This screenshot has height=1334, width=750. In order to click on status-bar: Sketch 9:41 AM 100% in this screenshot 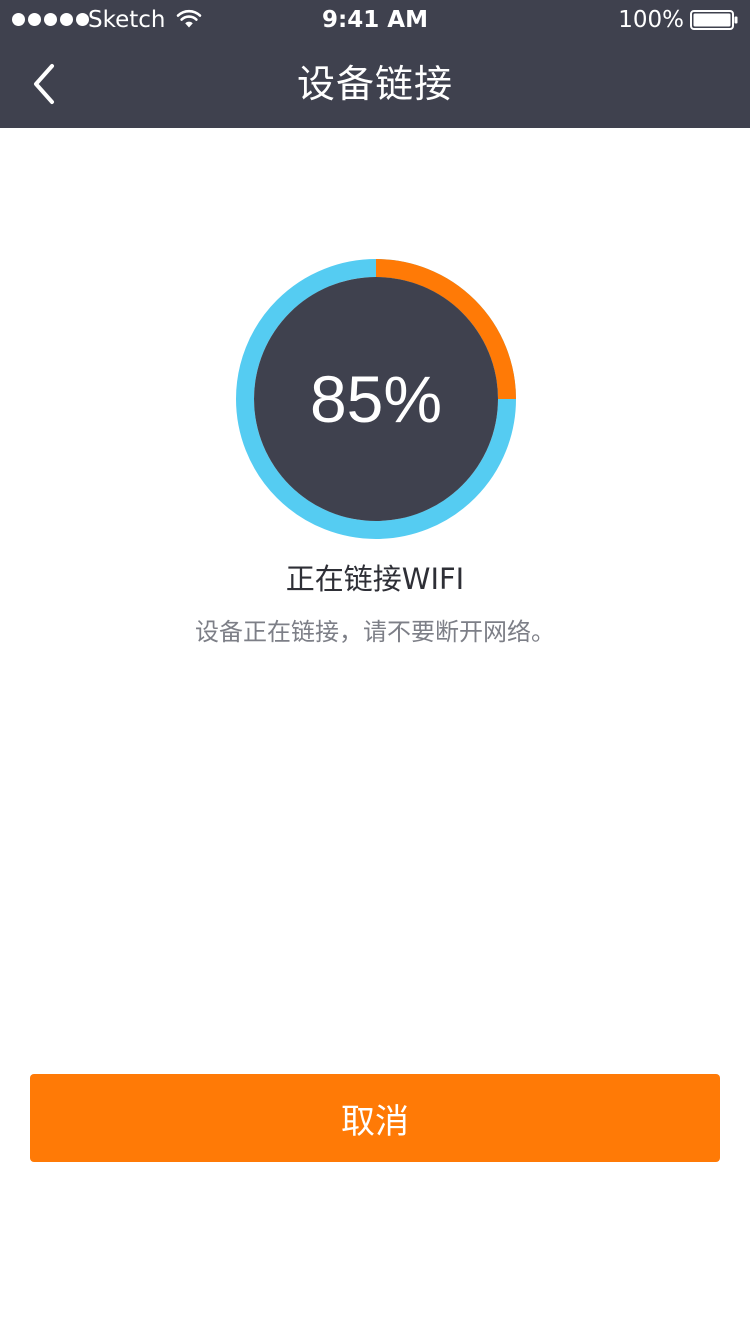, I will do `click(375, 20)`.